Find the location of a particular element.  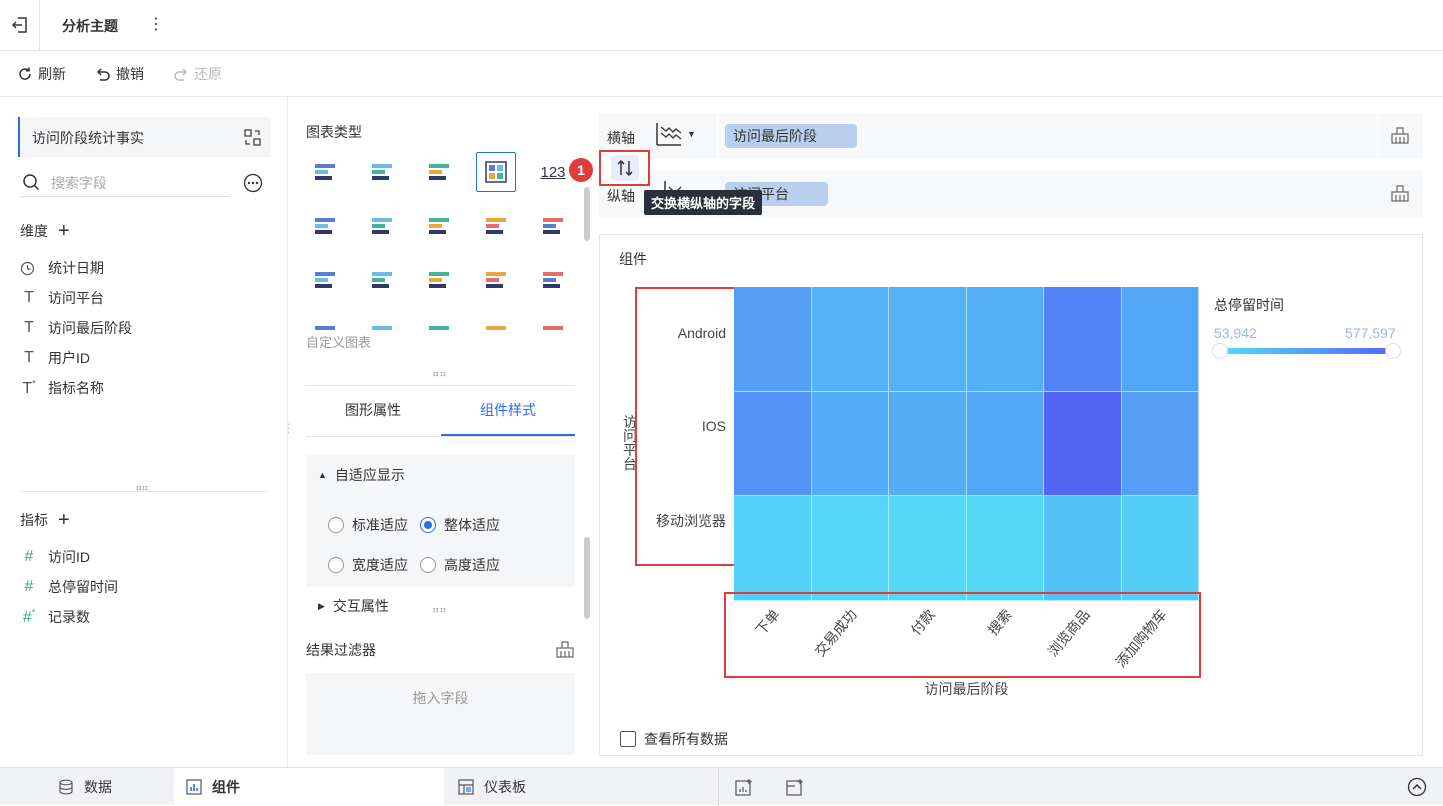

x-axis-settings-icon is located at coordinates (1400, 135).